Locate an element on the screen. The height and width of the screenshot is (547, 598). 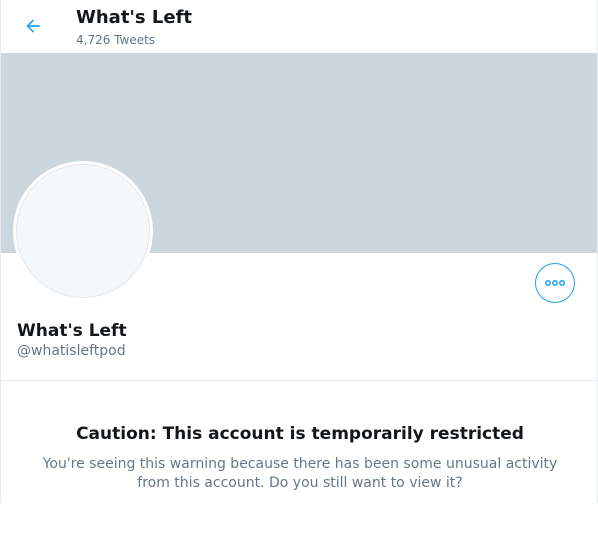
more-horizontal-icon is located at coordinates (555, 283).